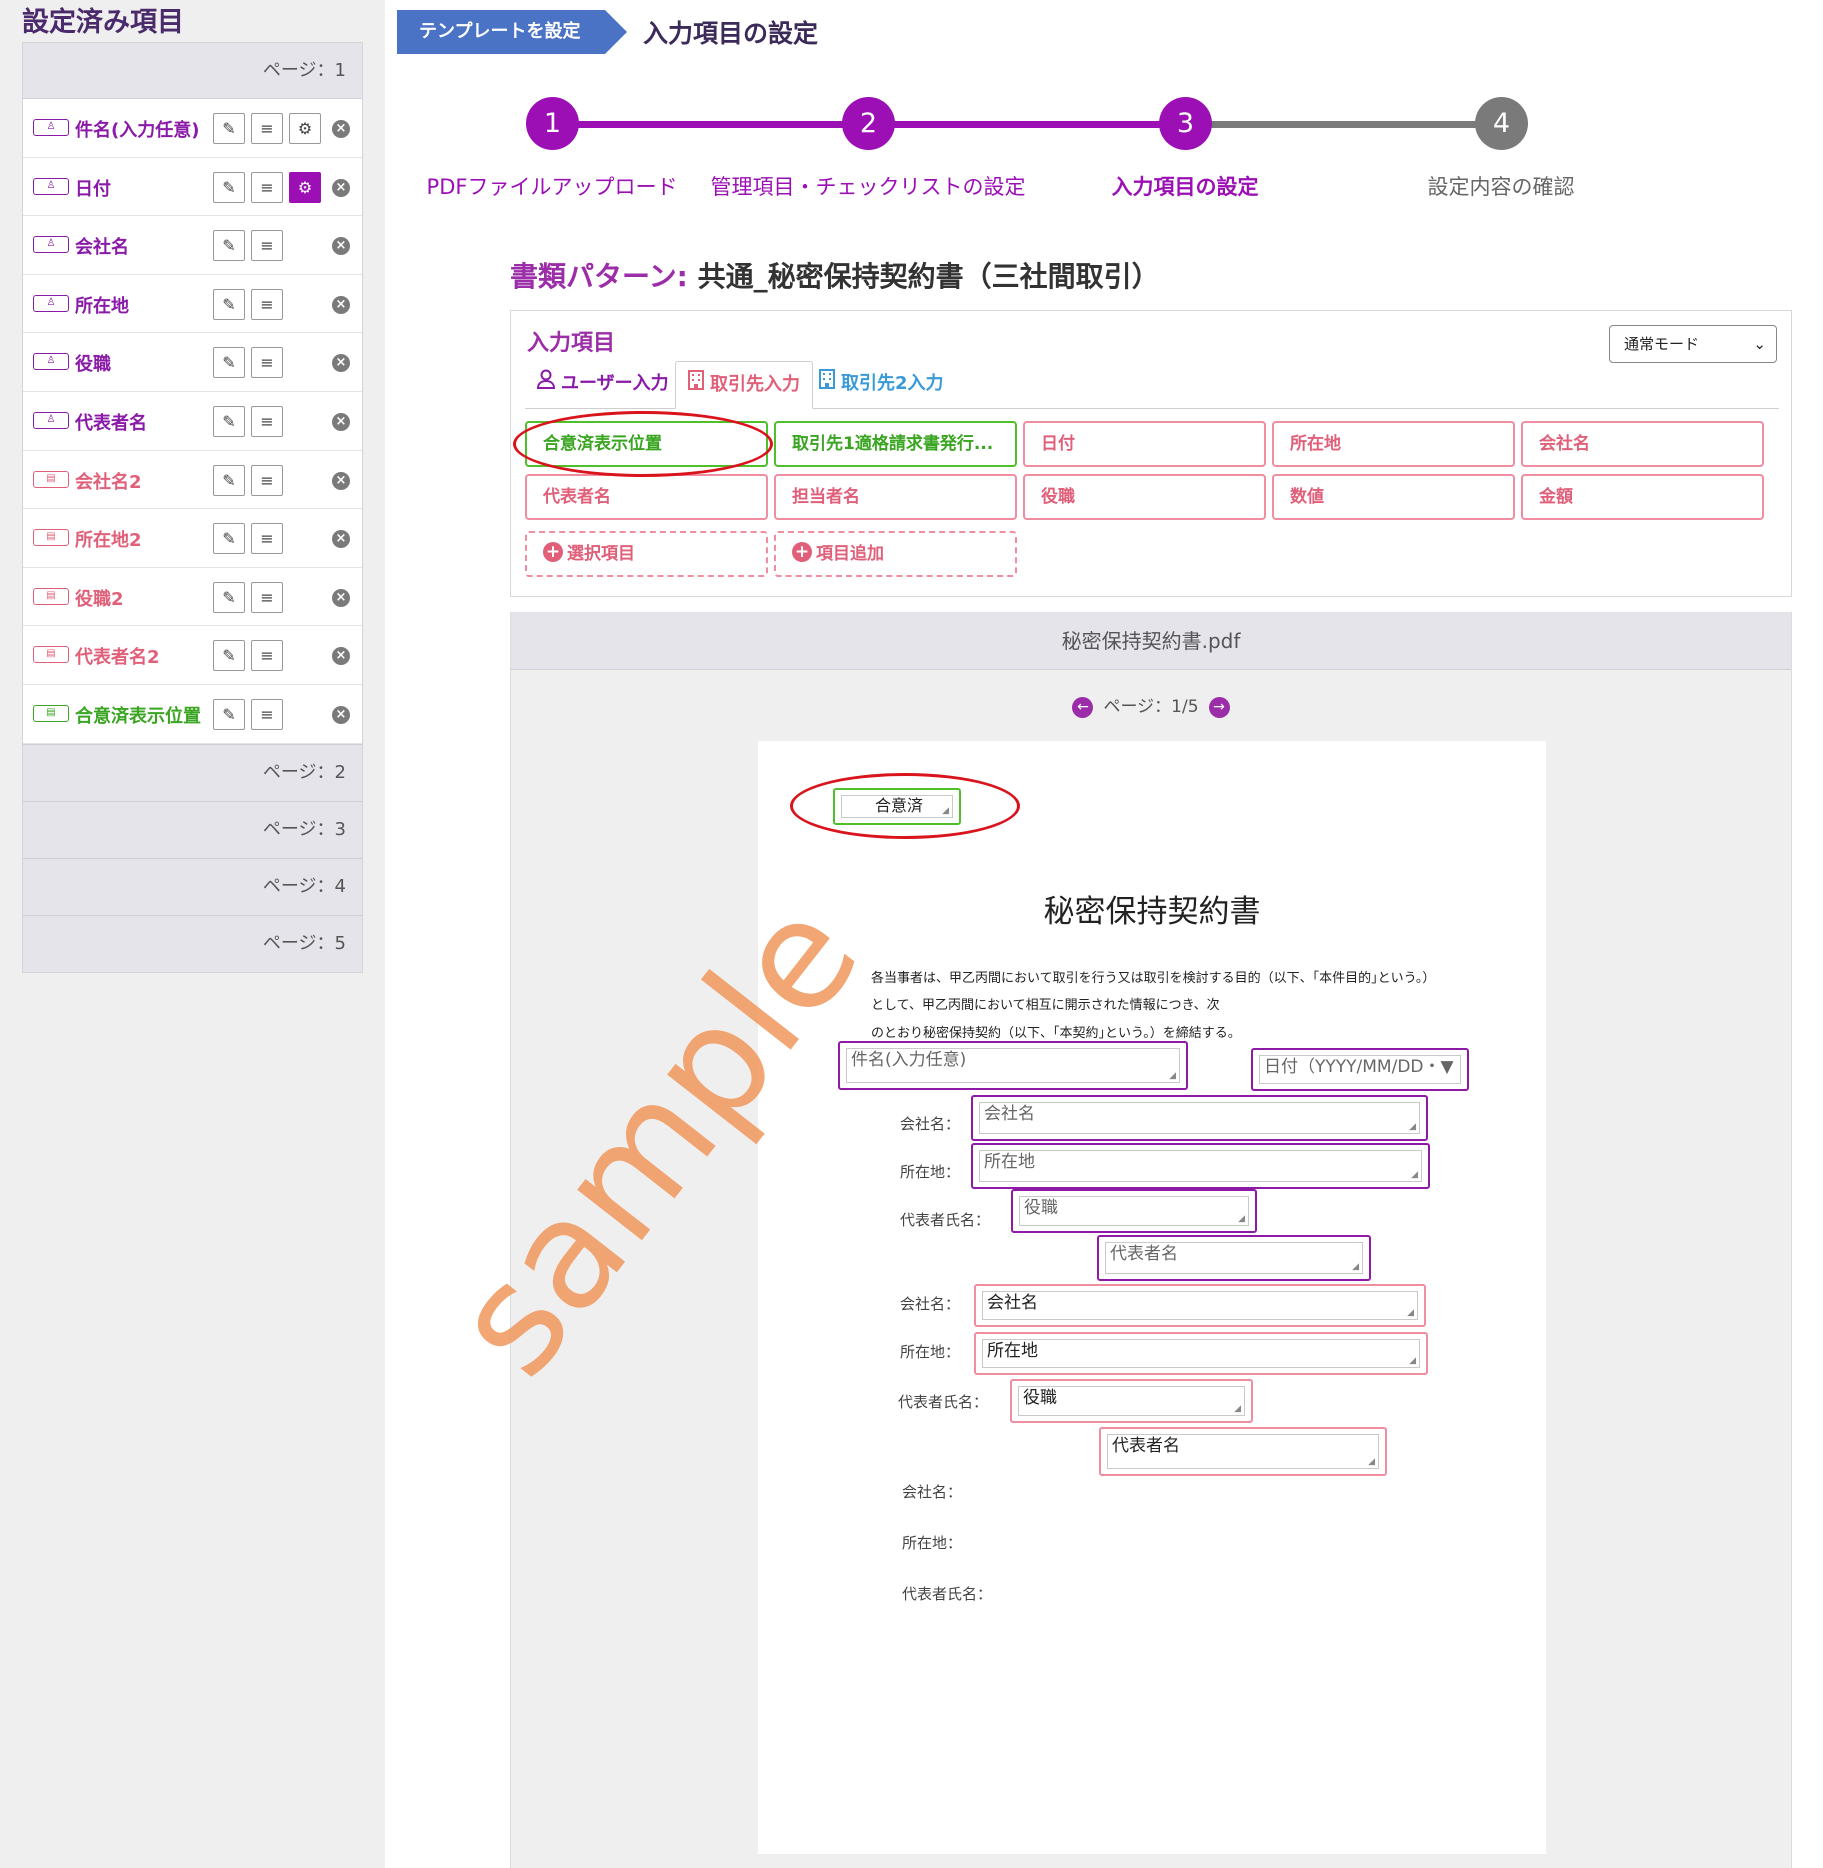  Describe the element at coordinates (1144, 444) in the screenshot. I see `input-item-chip: 日付` at that location.